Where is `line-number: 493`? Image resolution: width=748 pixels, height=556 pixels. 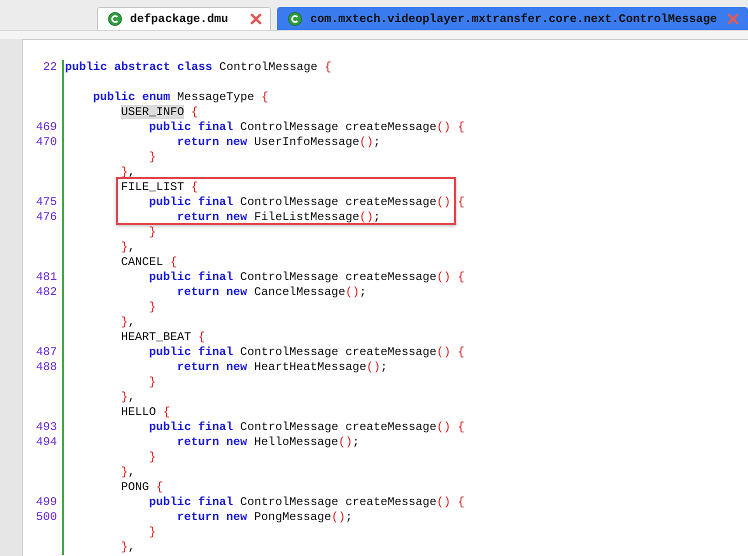
line-number: 493 is located at coordinates (46, 427).